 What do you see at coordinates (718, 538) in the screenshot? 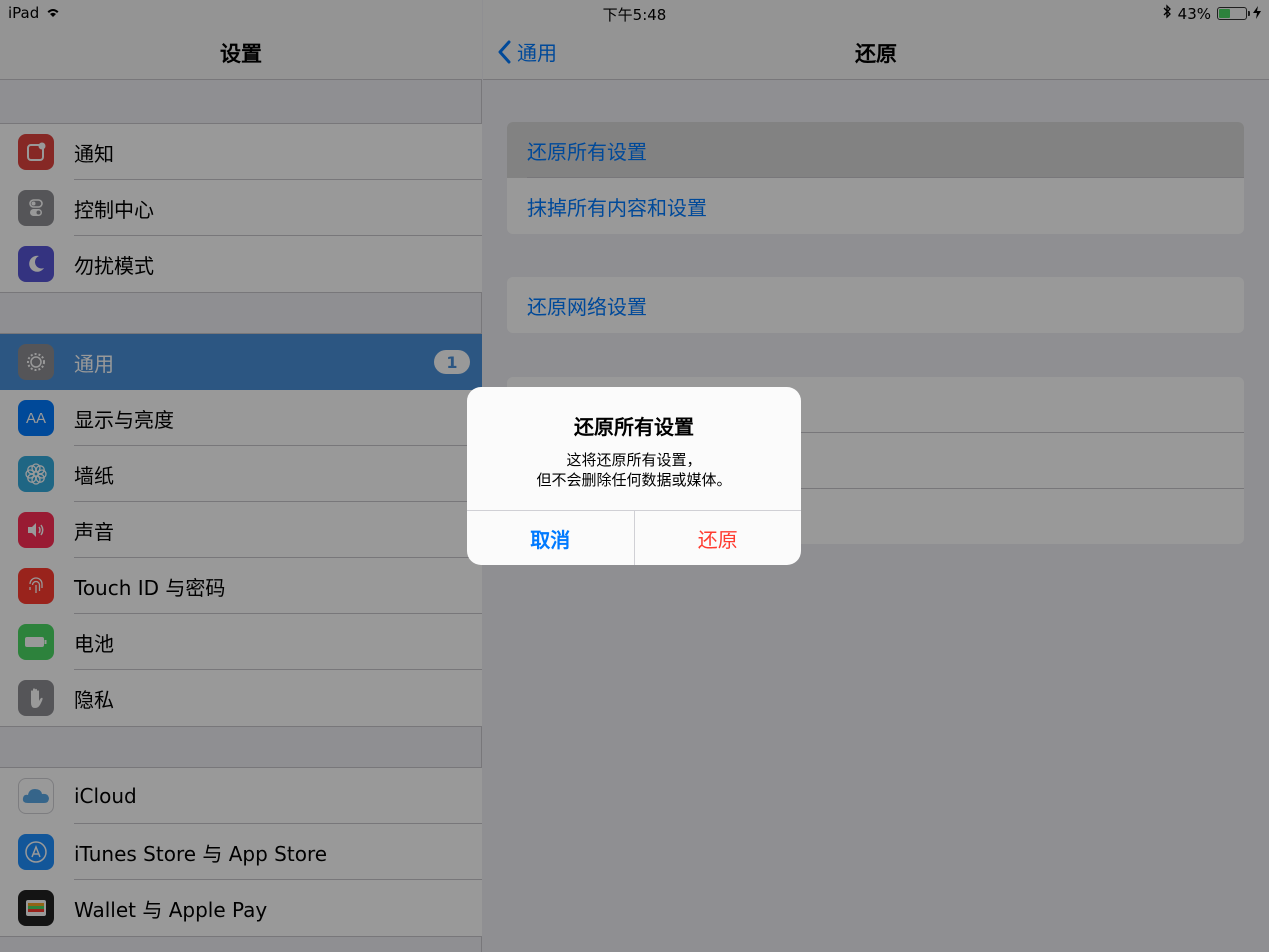
I see `confirm-reset-button: 还原` at bounding box center [718, 538].